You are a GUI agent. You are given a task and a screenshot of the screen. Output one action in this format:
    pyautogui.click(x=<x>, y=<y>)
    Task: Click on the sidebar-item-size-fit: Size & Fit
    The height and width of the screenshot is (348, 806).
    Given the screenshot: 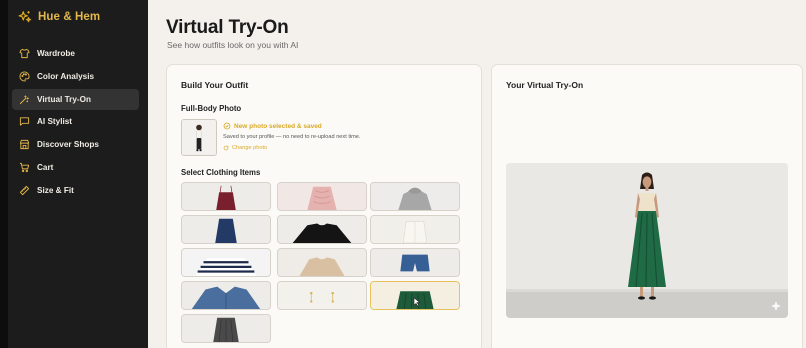 What is the action you would take?
    pyautogui.click(x=75, y=190)
    